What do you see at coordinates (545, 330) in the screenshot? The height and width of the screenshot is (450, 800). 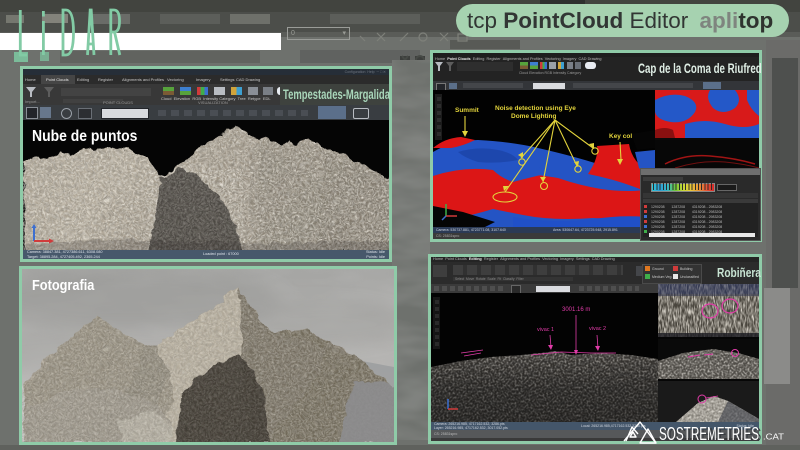 I see `svg-text: vivac 1` at bounding box center [545, 330].